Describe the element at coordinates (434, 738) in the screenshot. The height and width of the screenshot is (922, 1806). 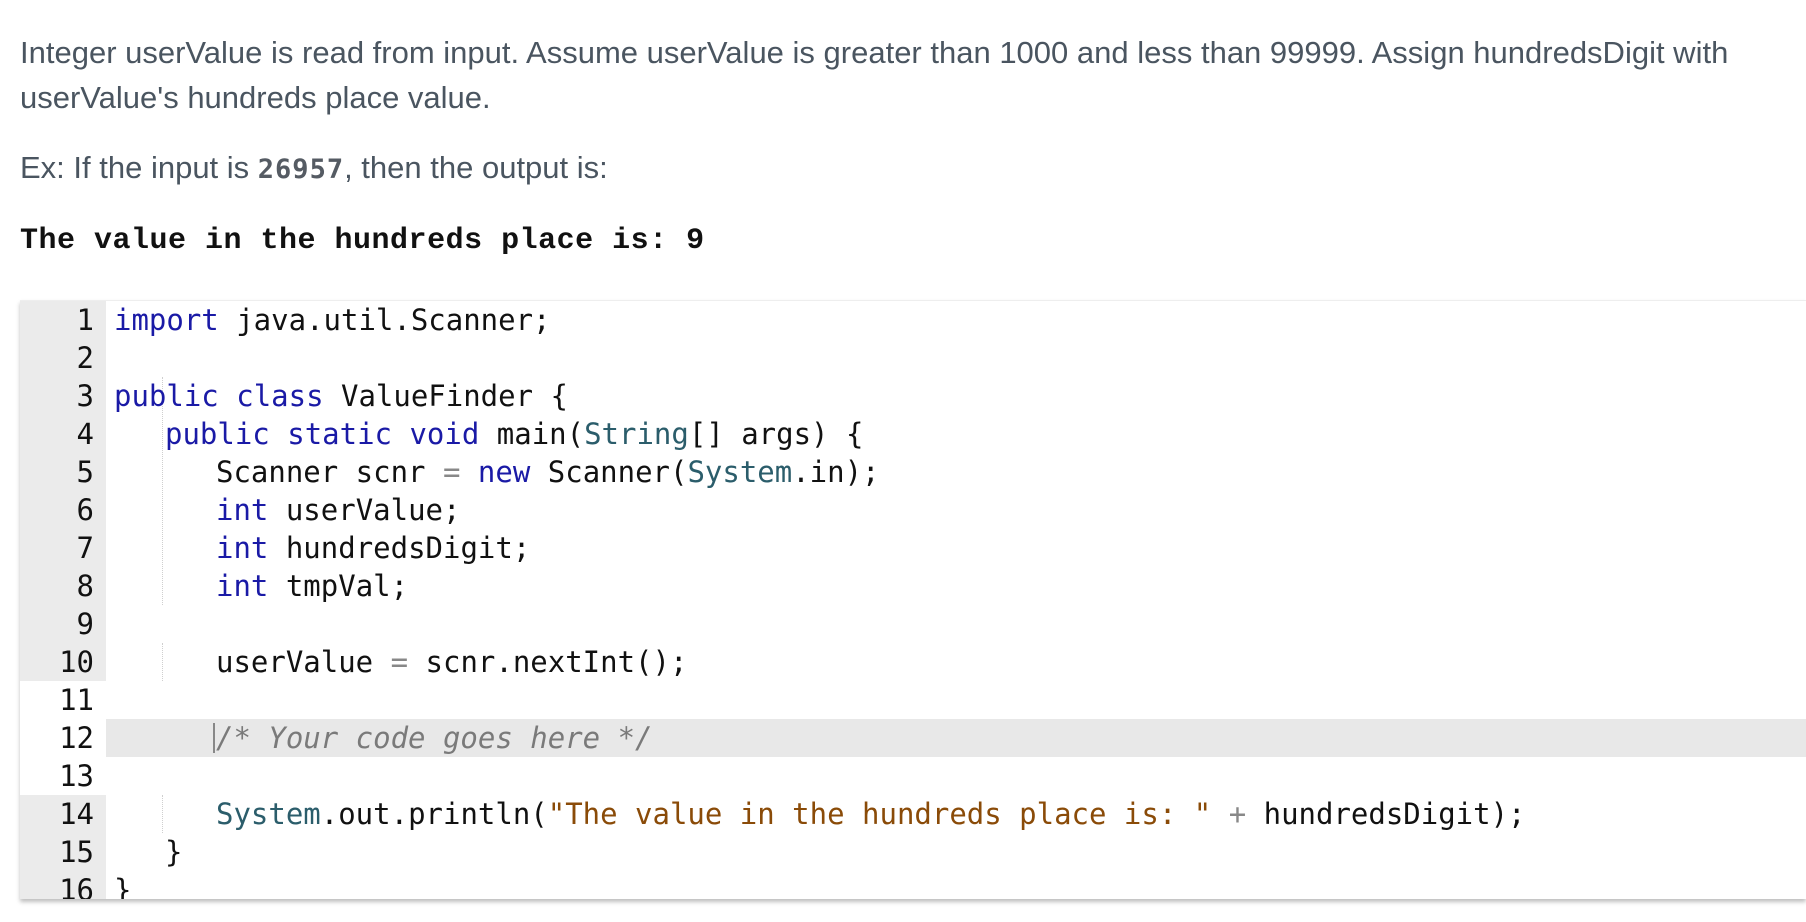
I see `code-comment: /* Your code goes here */` at that location.